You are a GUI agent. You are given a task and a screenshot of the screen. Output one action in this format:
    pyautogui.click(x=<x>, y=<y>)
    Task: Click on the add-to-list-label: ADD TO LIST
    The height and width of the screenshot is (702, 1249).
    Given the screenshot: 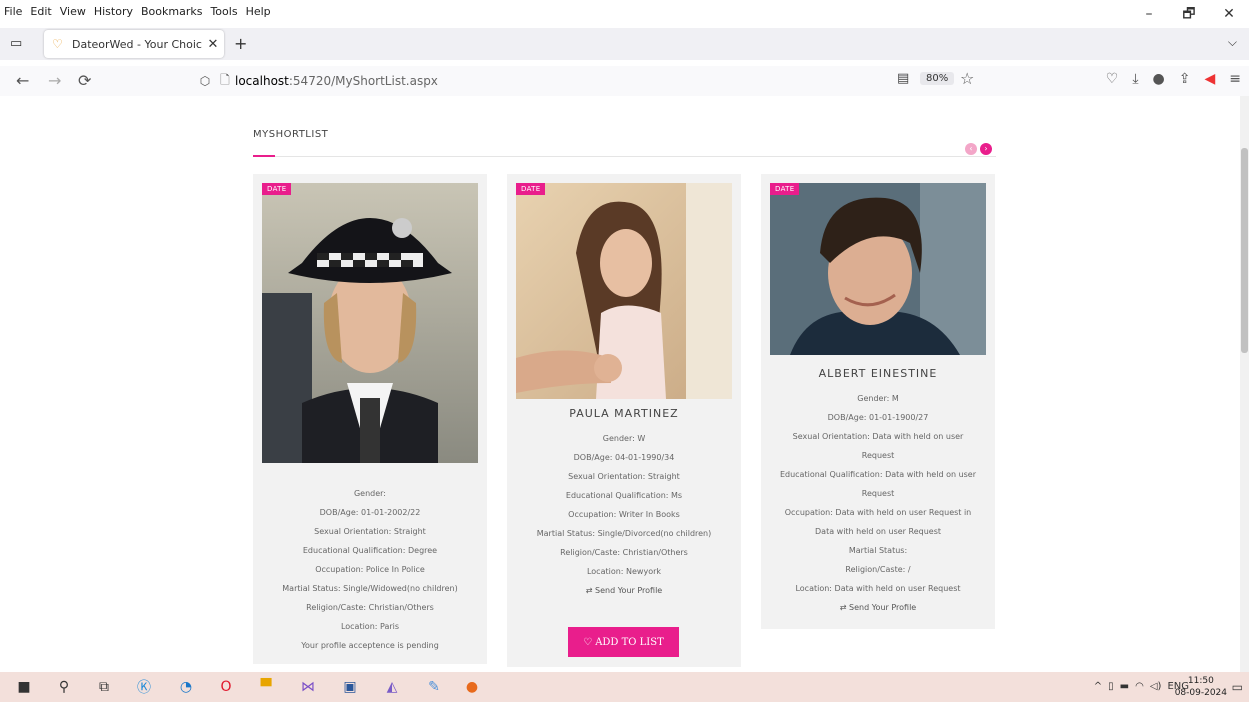 What is the action you would take?
    pyautogui.click(x=629, y=642)
    